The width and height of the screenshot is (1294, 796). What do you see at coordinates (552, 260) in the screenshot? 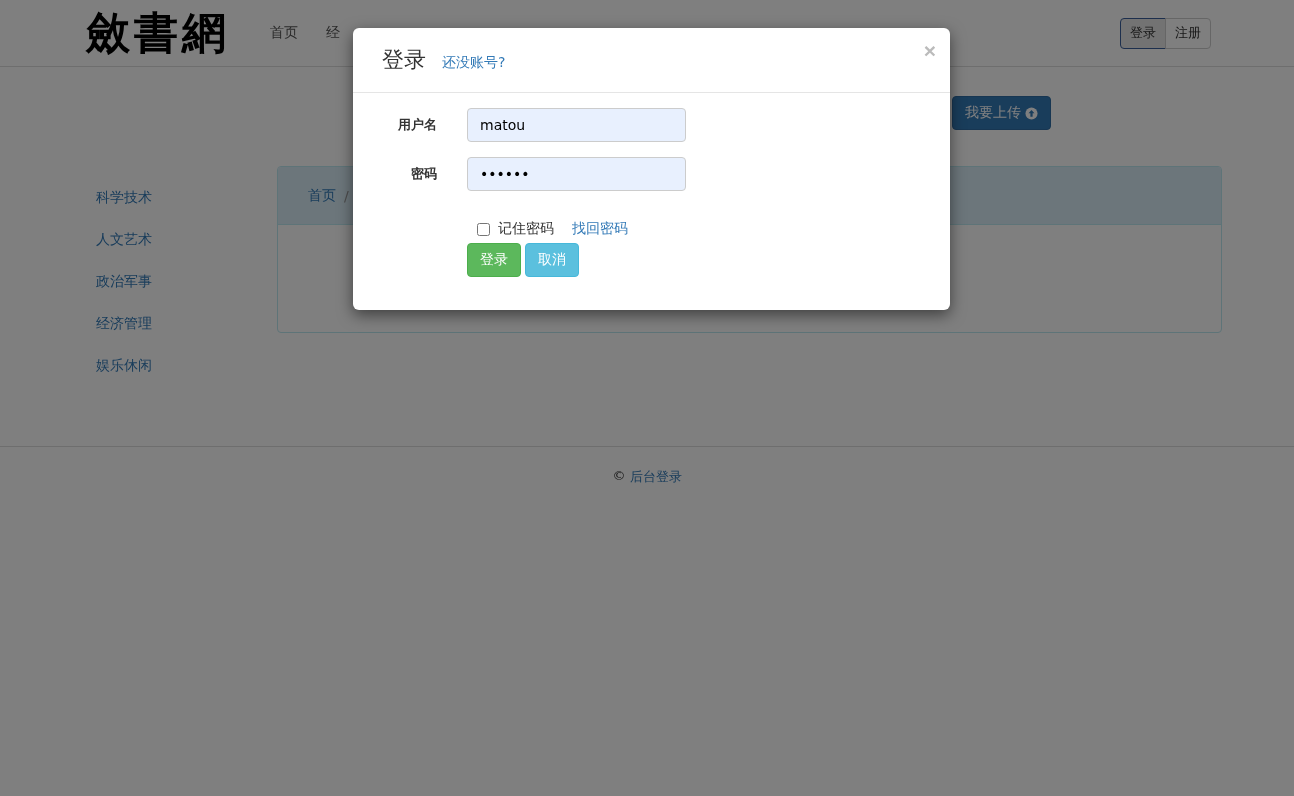
I see `cancel-button: 取消` at bounding box center [552, 260].